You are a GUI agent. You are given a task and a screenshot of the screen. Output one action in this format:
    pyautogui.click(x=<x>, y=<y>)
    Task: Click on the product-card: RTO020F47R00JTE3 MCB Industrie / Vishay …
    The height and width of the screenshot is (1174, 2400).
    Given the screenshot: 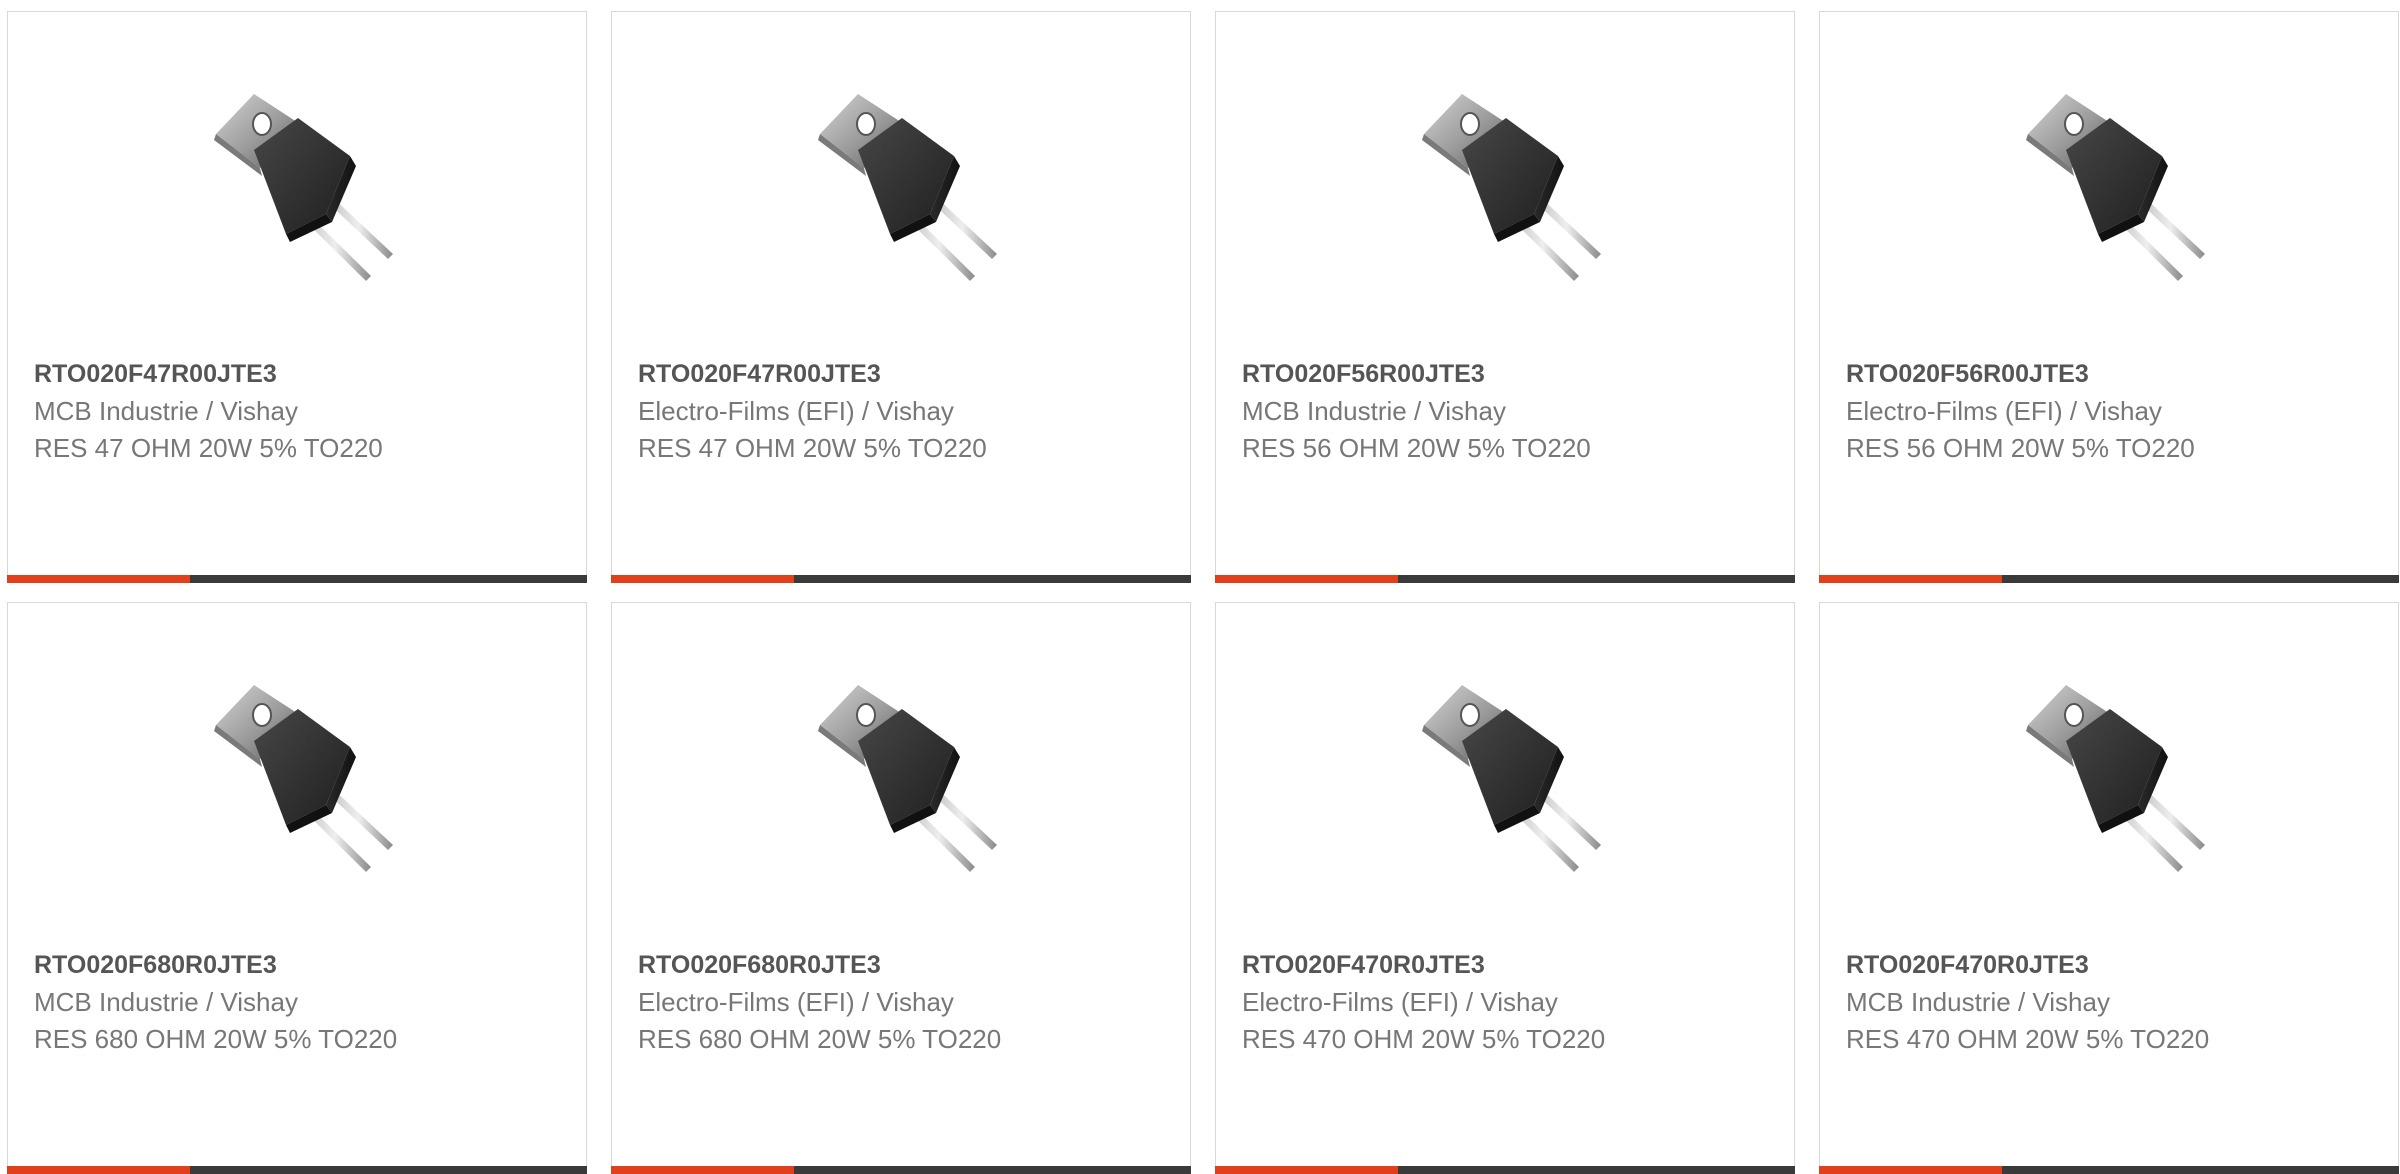 What is the action you would take?
    pyautogui.click(x=297, y=297)
    